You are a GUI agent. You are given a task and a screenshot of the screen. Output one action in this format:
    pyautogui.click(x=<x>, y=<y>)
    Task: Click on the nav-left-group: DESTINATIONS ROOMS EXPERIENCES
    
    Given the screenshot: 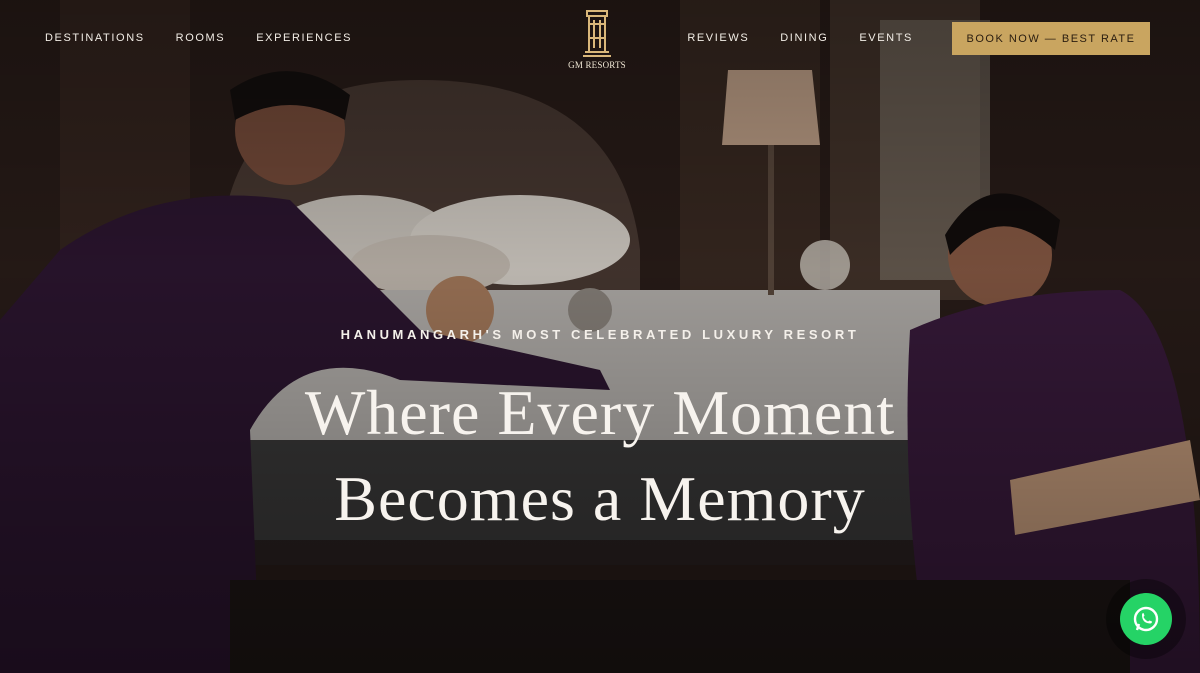 What is the action you would take?
    pyautogui.click(x=198, y=38)
    